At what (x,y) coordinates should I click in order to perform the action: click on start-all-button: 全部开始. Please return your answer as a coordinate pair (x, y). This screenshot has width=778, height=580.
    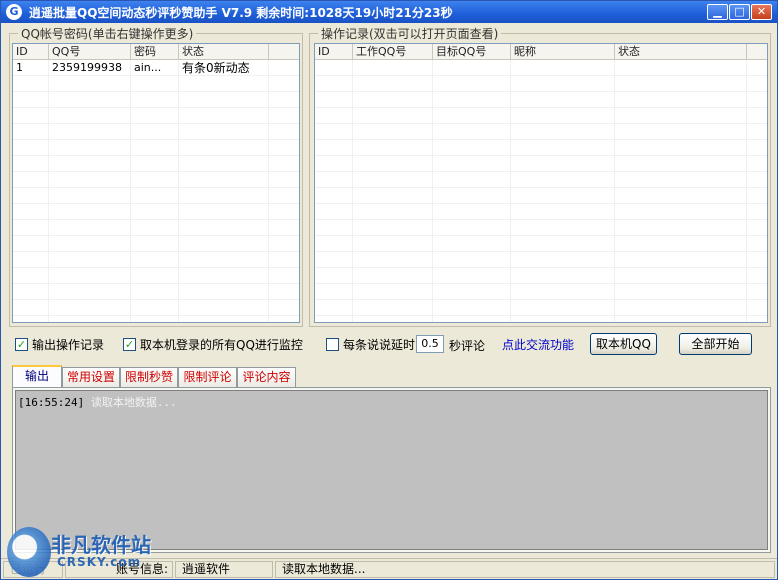
    Looking at the image, I should click on (715, 344).